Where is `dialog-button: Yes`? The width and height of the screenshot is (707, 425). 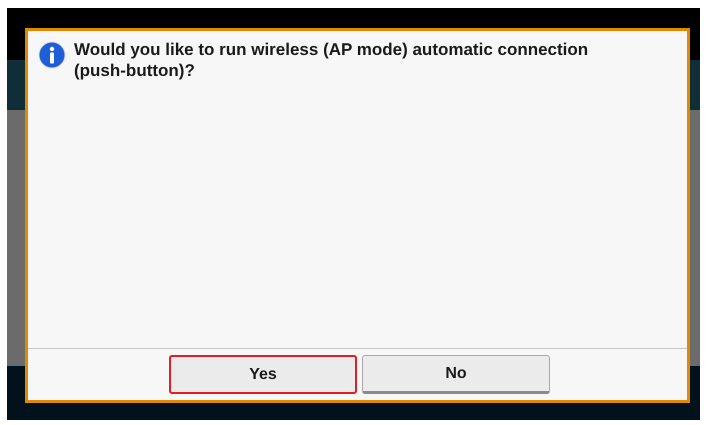 dialog-button: Yes is located at coordinates (263, 374).